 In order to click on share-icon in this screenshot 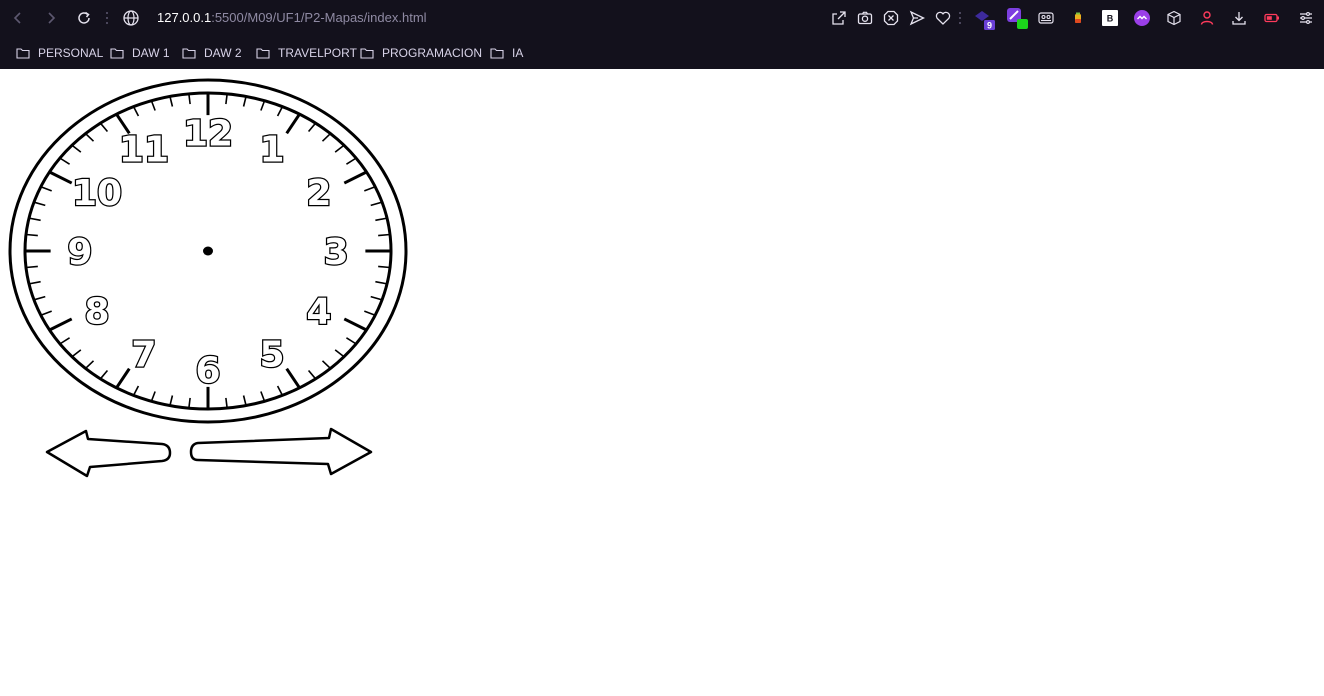, I will do `click(839, 18)`.